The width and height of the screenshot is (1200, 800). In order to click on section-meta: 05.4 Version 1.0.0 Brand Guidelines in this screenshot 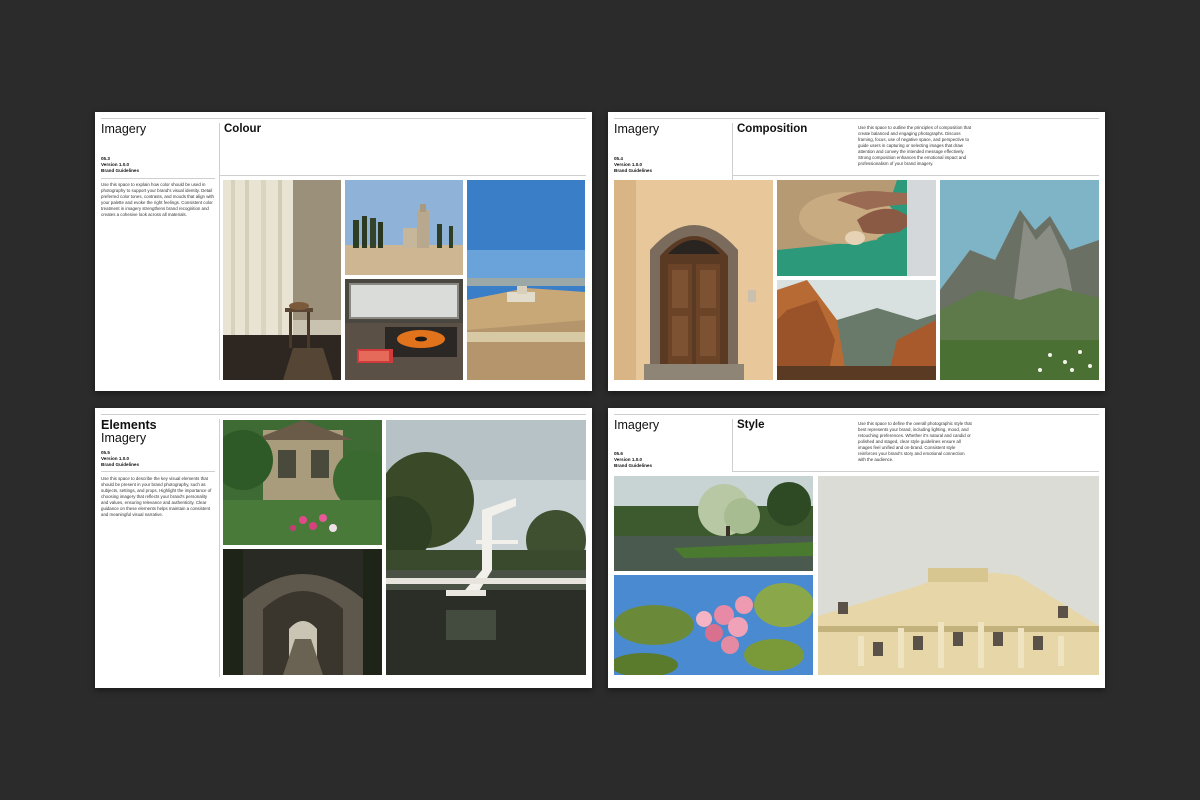, I will do `click(633, 165)`.